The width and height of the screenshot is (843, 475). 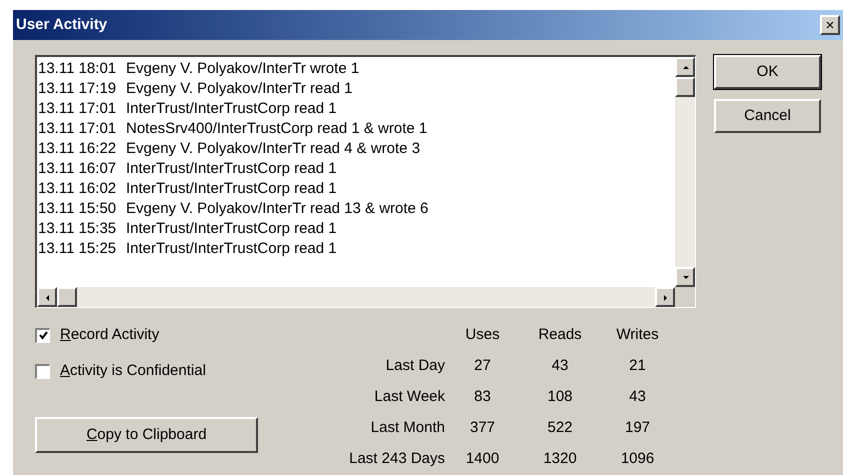 What do you see at coordinates (560, 428) in the screenshot?
I see `stat-value: 522` at bounding box center [560, 428].